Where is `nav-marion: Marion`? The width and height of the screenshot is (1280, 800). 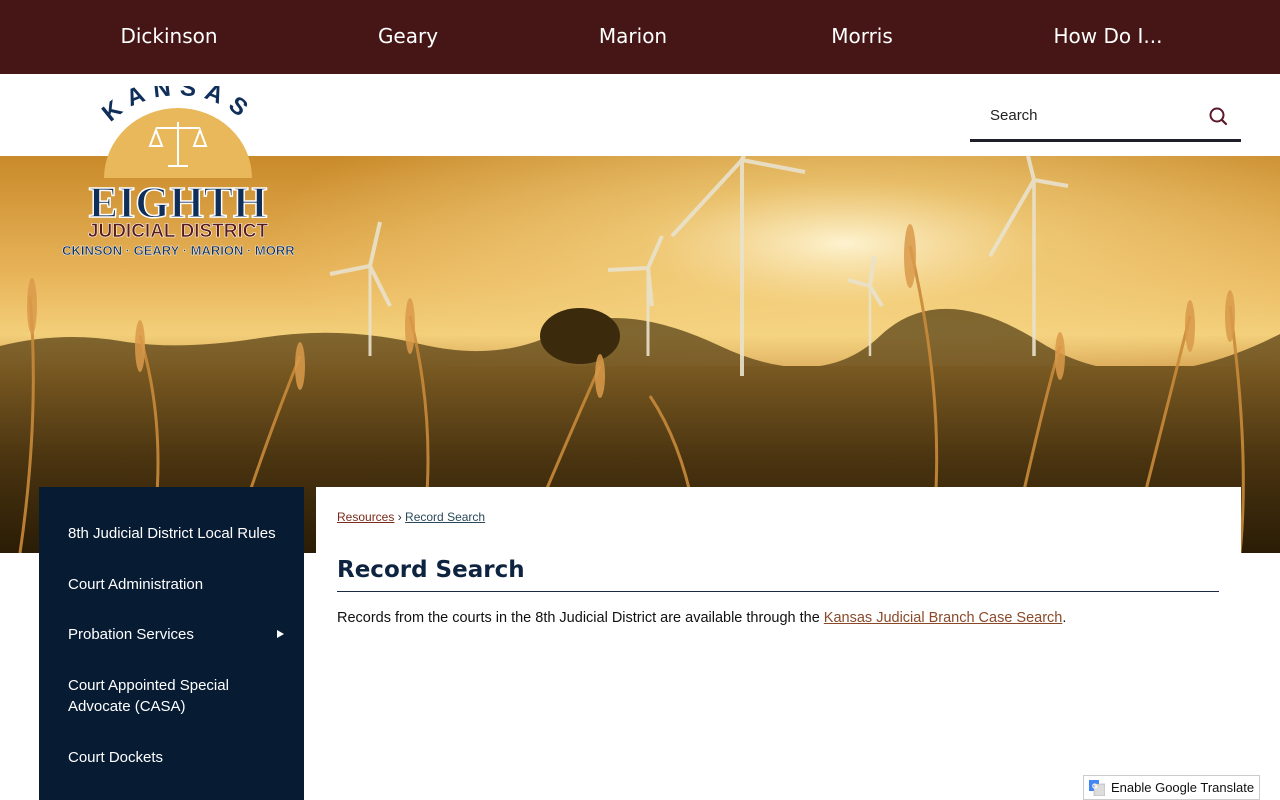 nav-marion: Marion is located at coordinates (633, 37).